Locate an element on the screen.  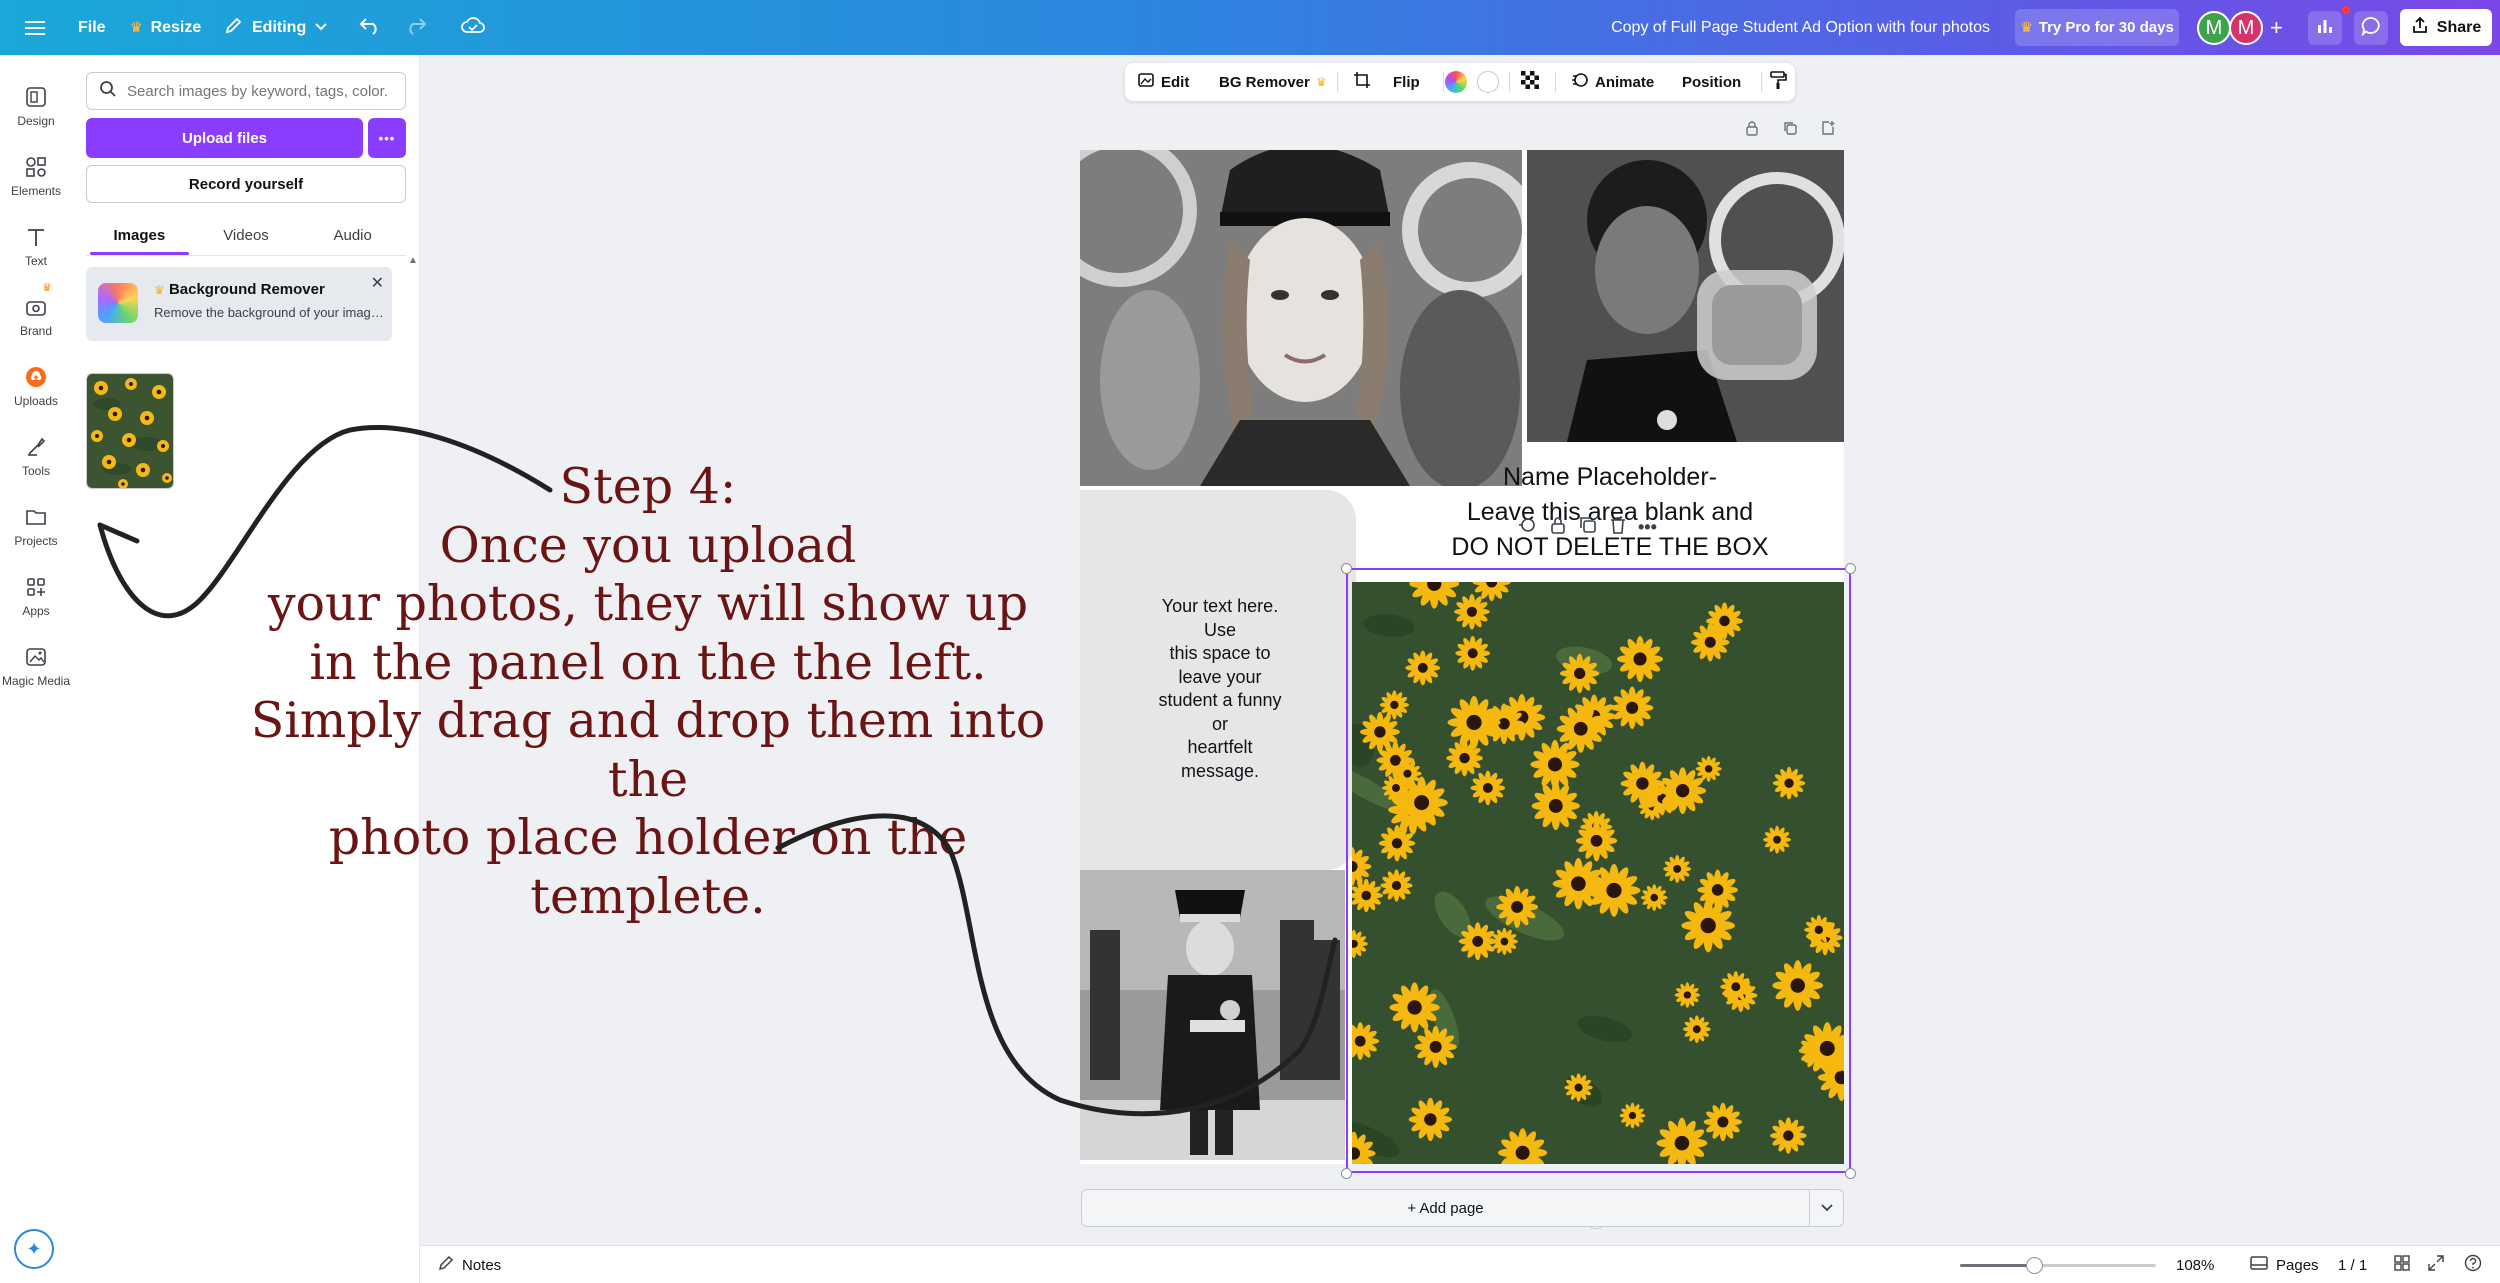
flowers-thumbnail-image is located at coordinates (130, 431).